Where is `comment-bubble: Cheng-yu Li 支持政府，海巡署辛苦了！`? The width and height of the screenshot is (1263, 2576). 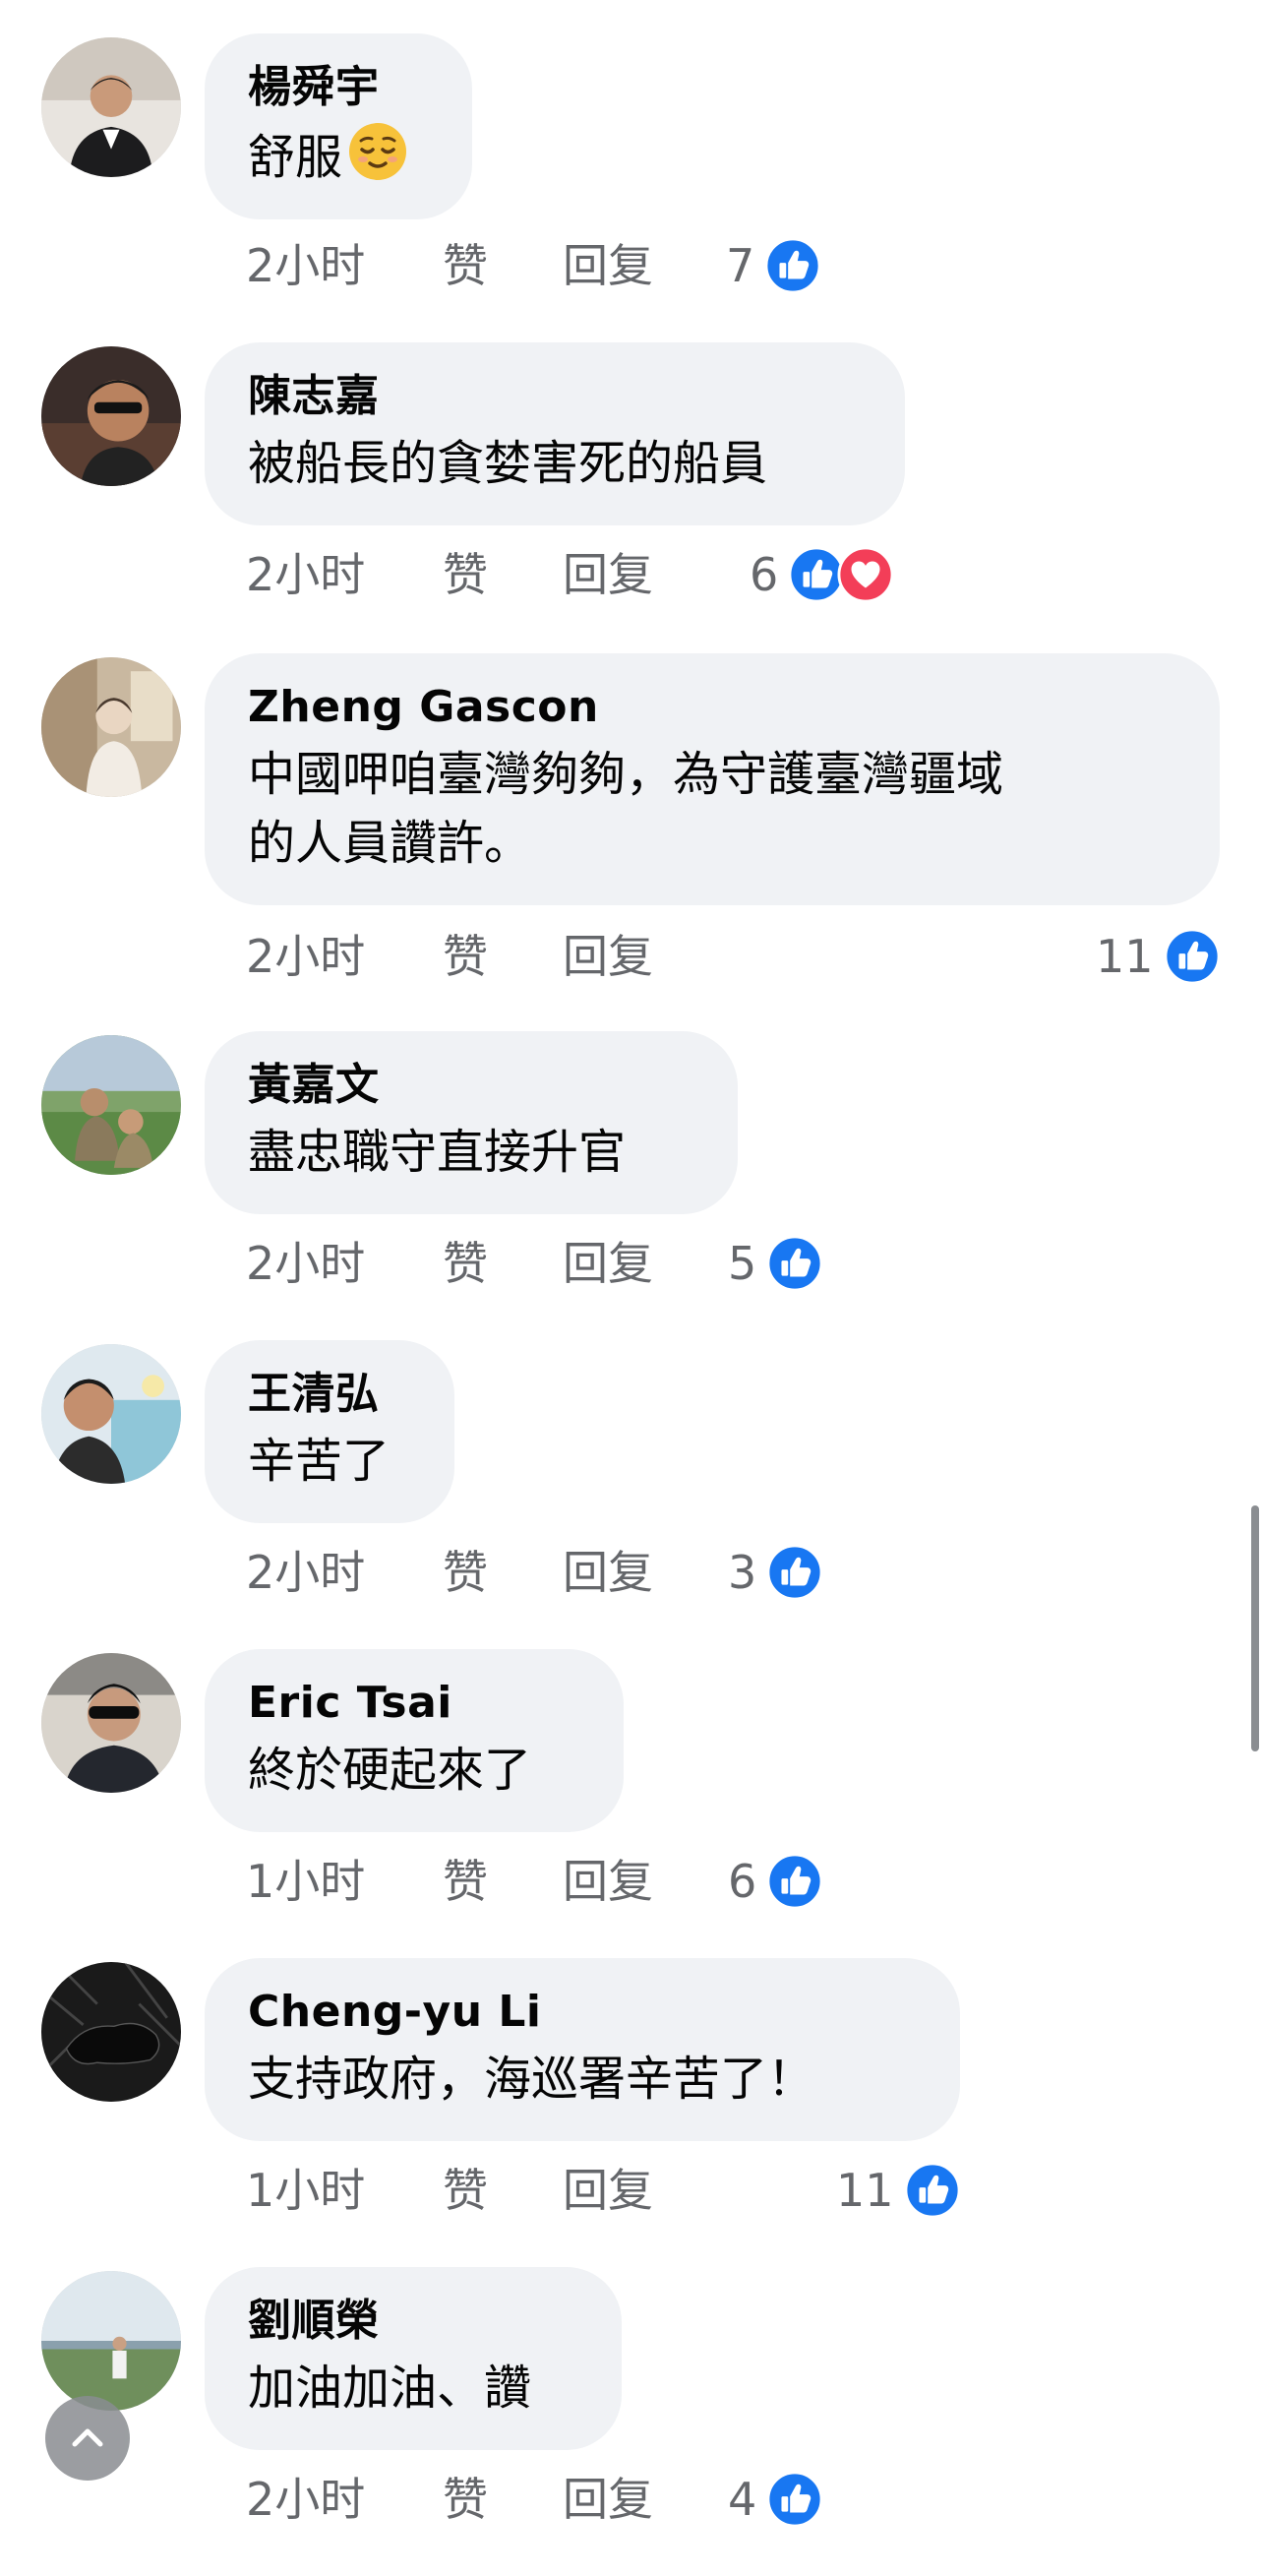 comment-bubble: Cheng-yu Li 支持政府，海巡署辛苦了！ is located at coordinates (582, 2049).